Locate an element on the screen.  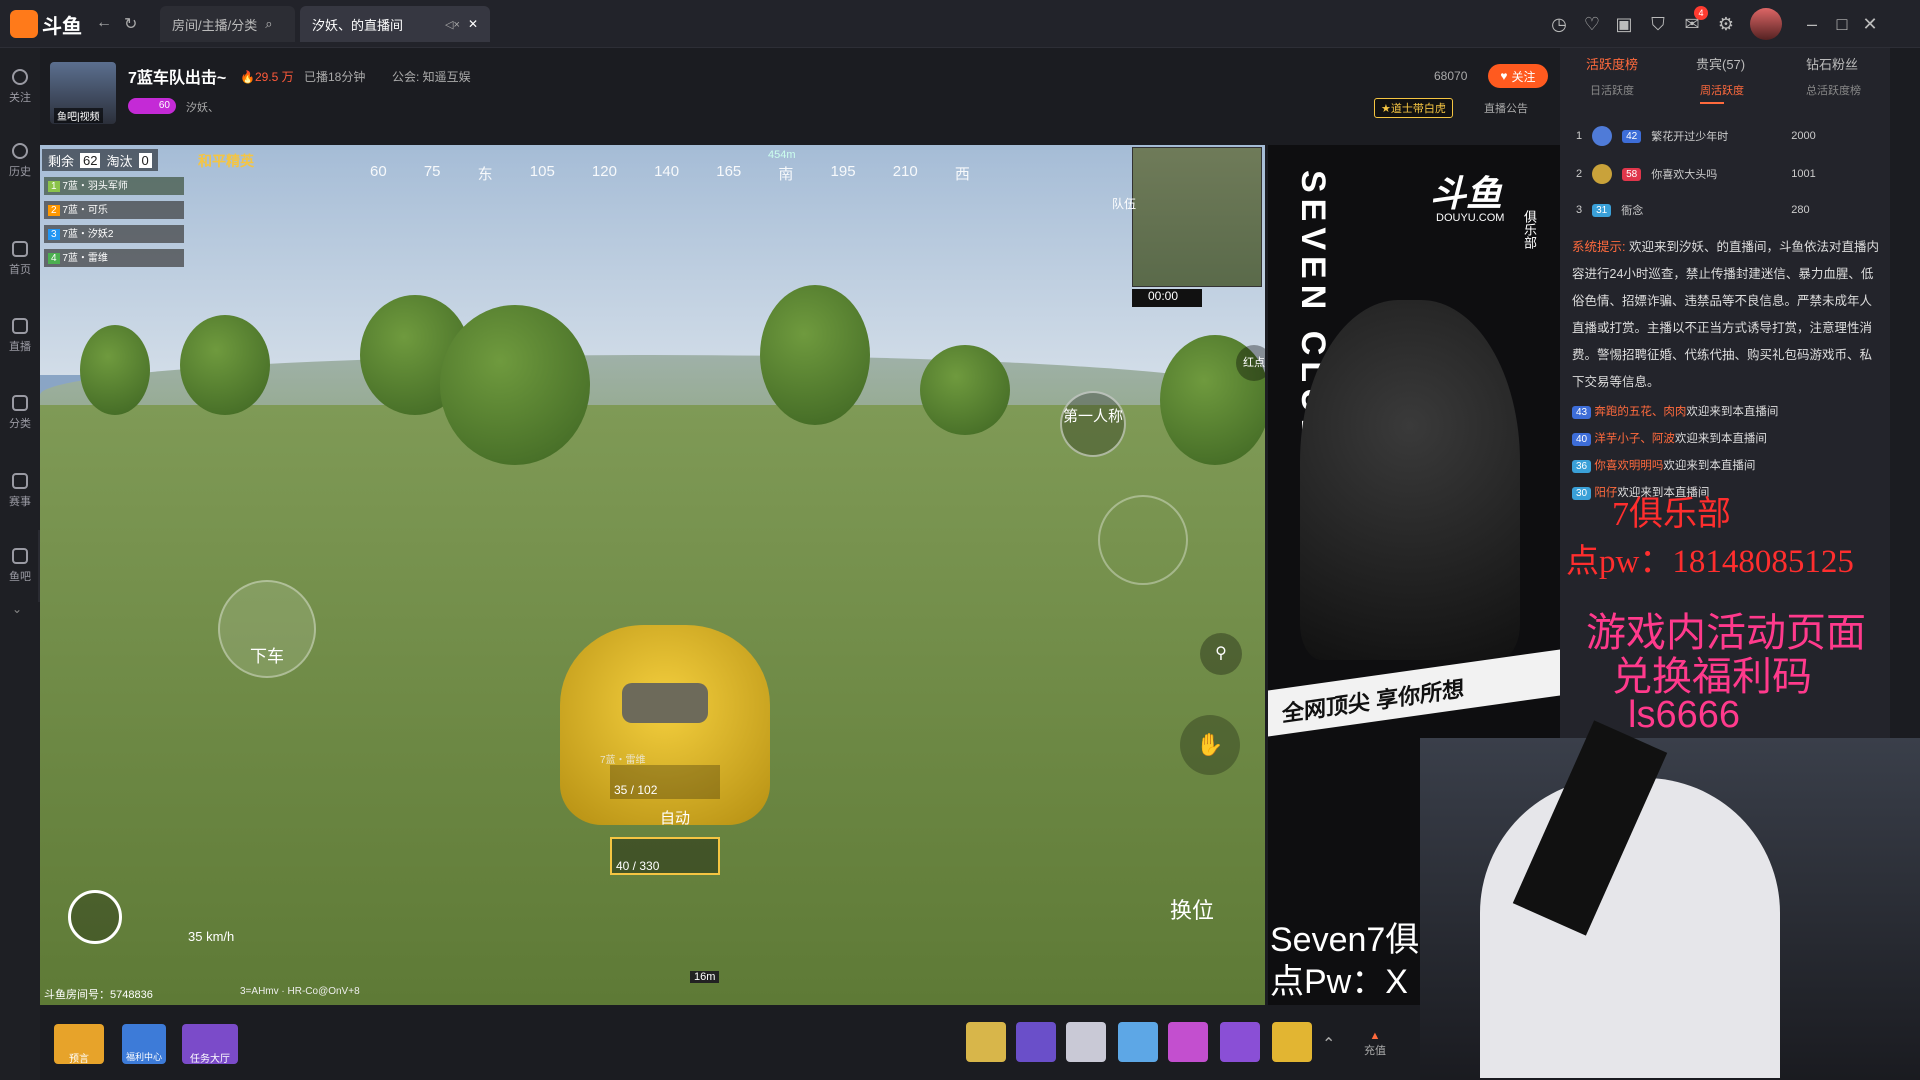
streamer-avatar: 鱼吧|视频 is located at coordinates (83, 93).